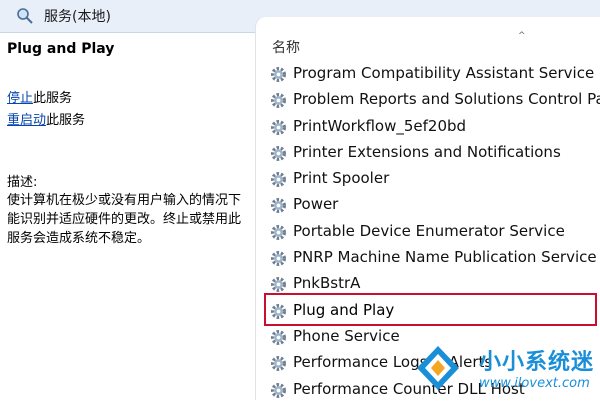 The height and width of the screenshot is (404, 600). Describe the element at coordinates (22, 182) in the screenshot. I see `description-label: 描述:` at that location.